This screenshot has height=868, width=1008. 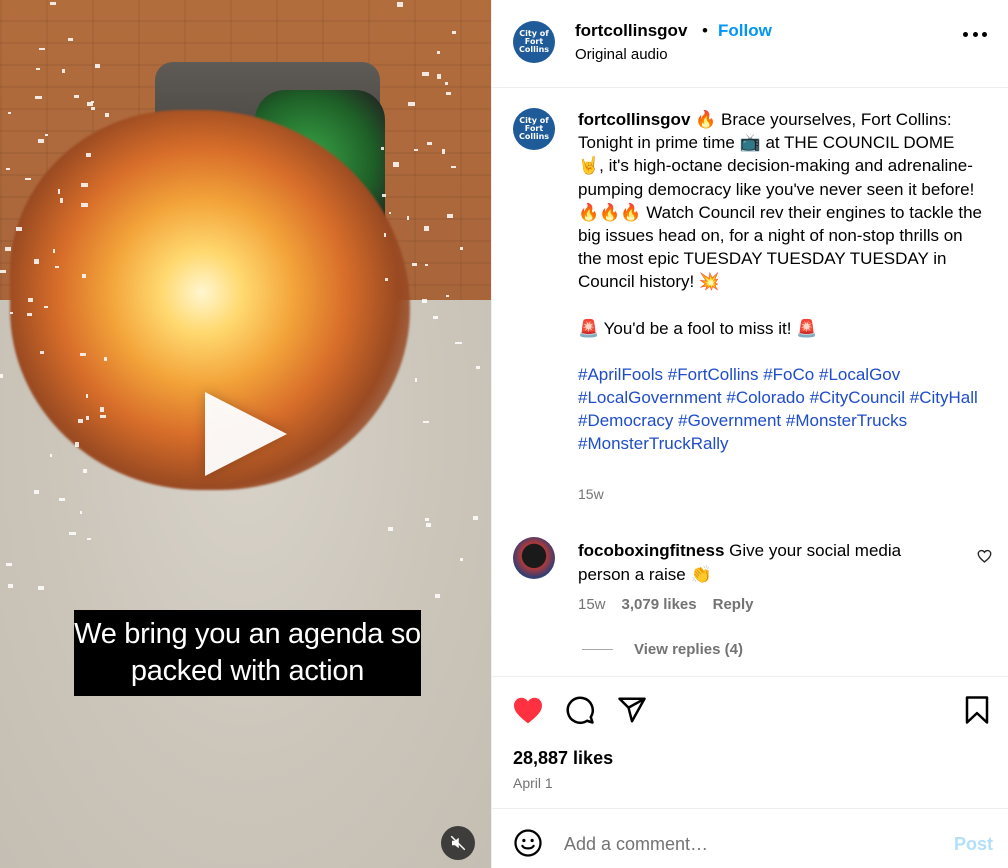 I want to click on play-icon, so click(x=246, y=434).